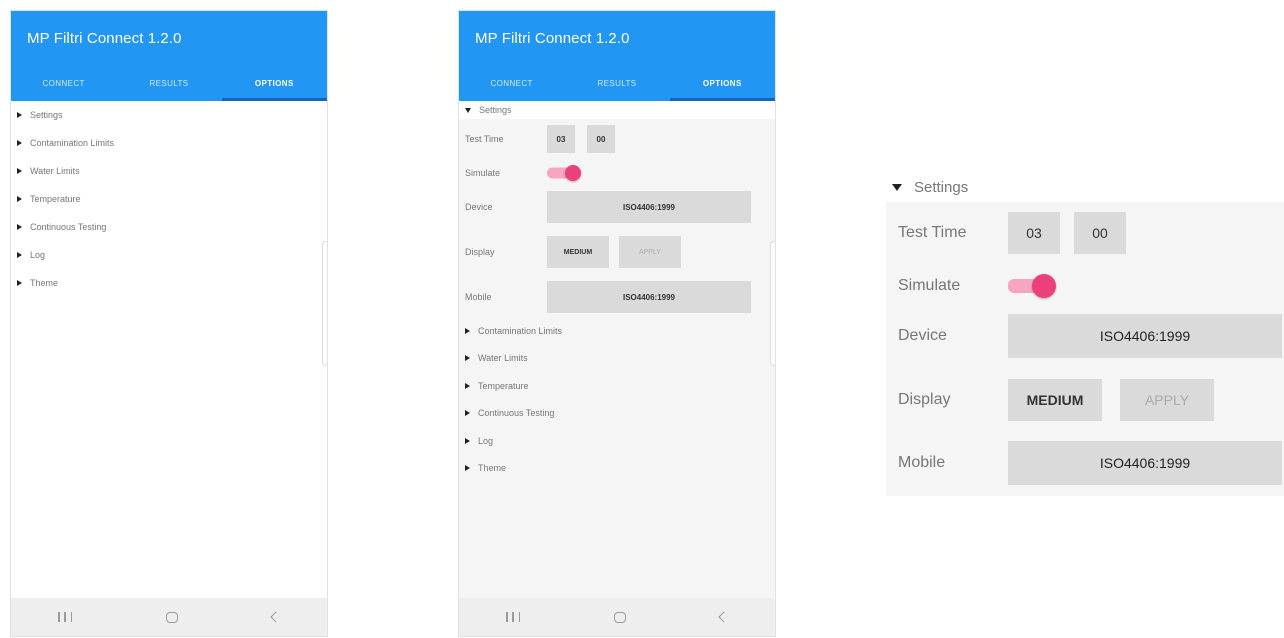 Image resolution: width=1284 pixels, height=638 pixels. I want to click on test-time-label: Test Time, so click(484, 139).